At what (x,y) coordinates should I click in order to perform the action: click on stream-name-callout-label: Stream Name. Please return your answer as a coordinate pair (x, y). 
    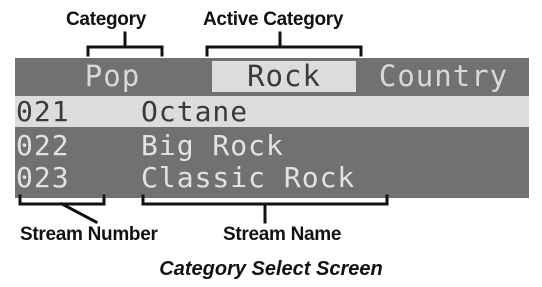
    Looking at the image, I should click on (282, 234).